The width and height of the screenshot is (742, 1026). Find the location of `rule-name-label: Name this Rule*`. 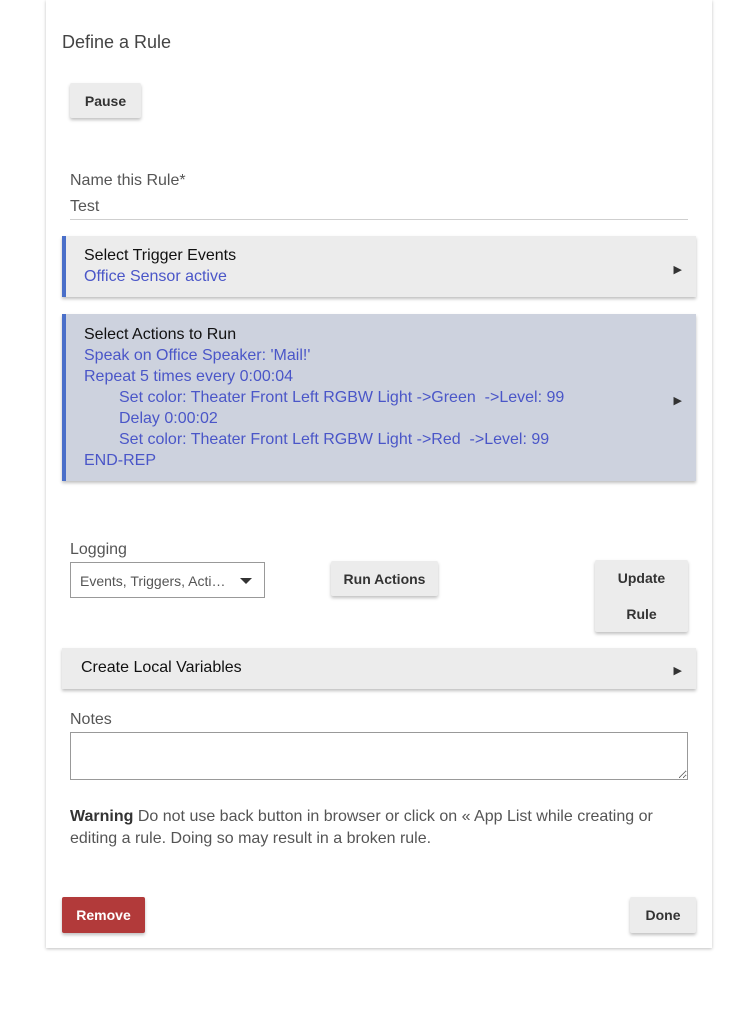

rule-name-label: Name this Rule* is located at coordinates (128, 180).